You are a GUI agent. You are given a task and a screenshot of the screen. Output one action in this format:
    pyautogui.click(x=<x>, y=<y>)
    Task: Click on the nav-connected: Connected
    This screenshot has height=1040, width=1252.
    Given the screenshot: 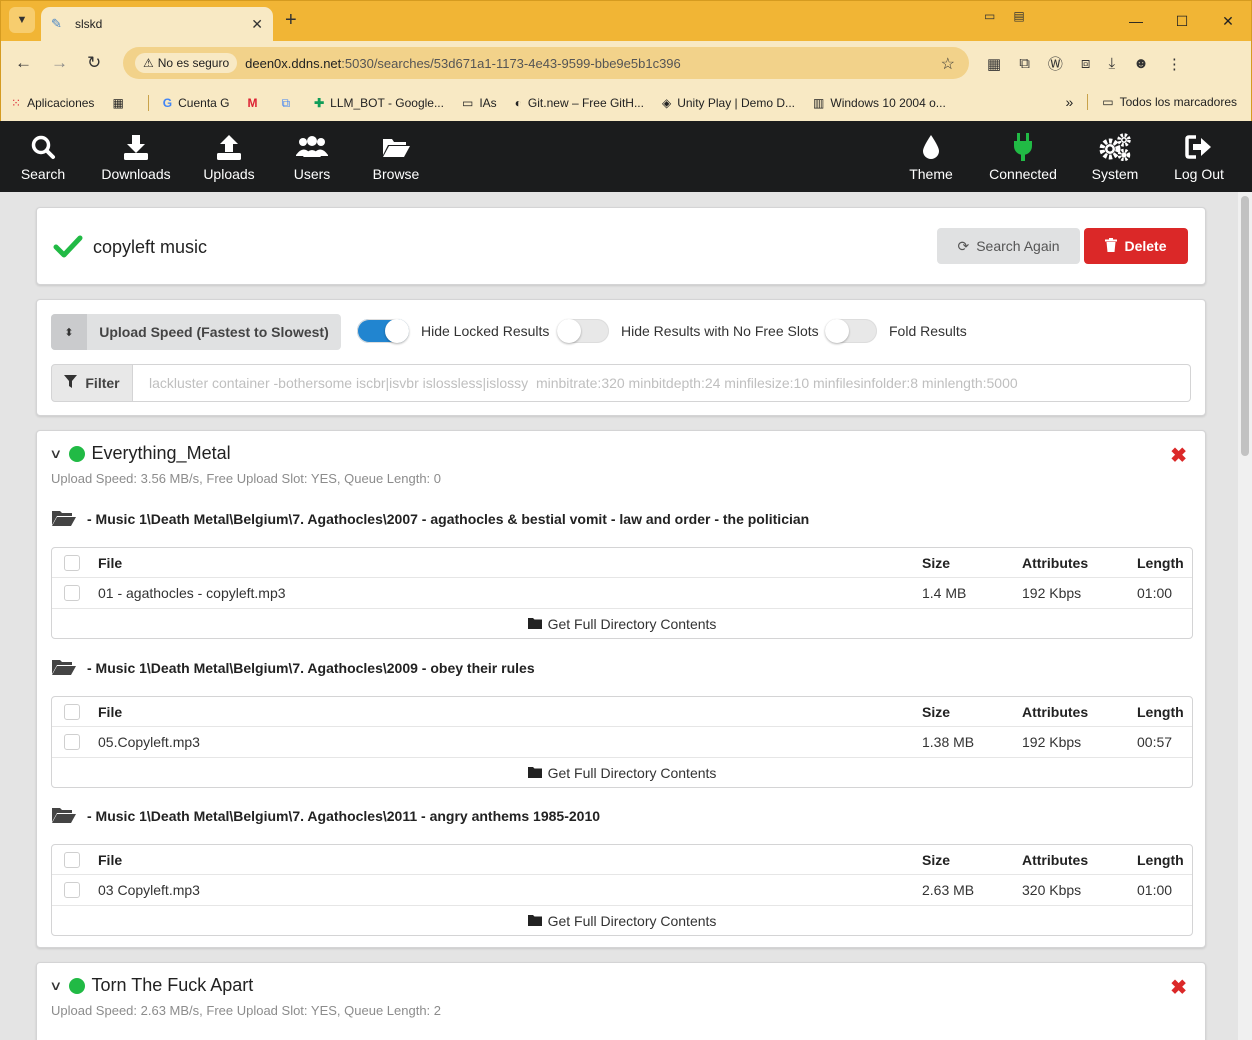 What is the action you would take?
    pyautogui.click(x=1023, y=156)
    